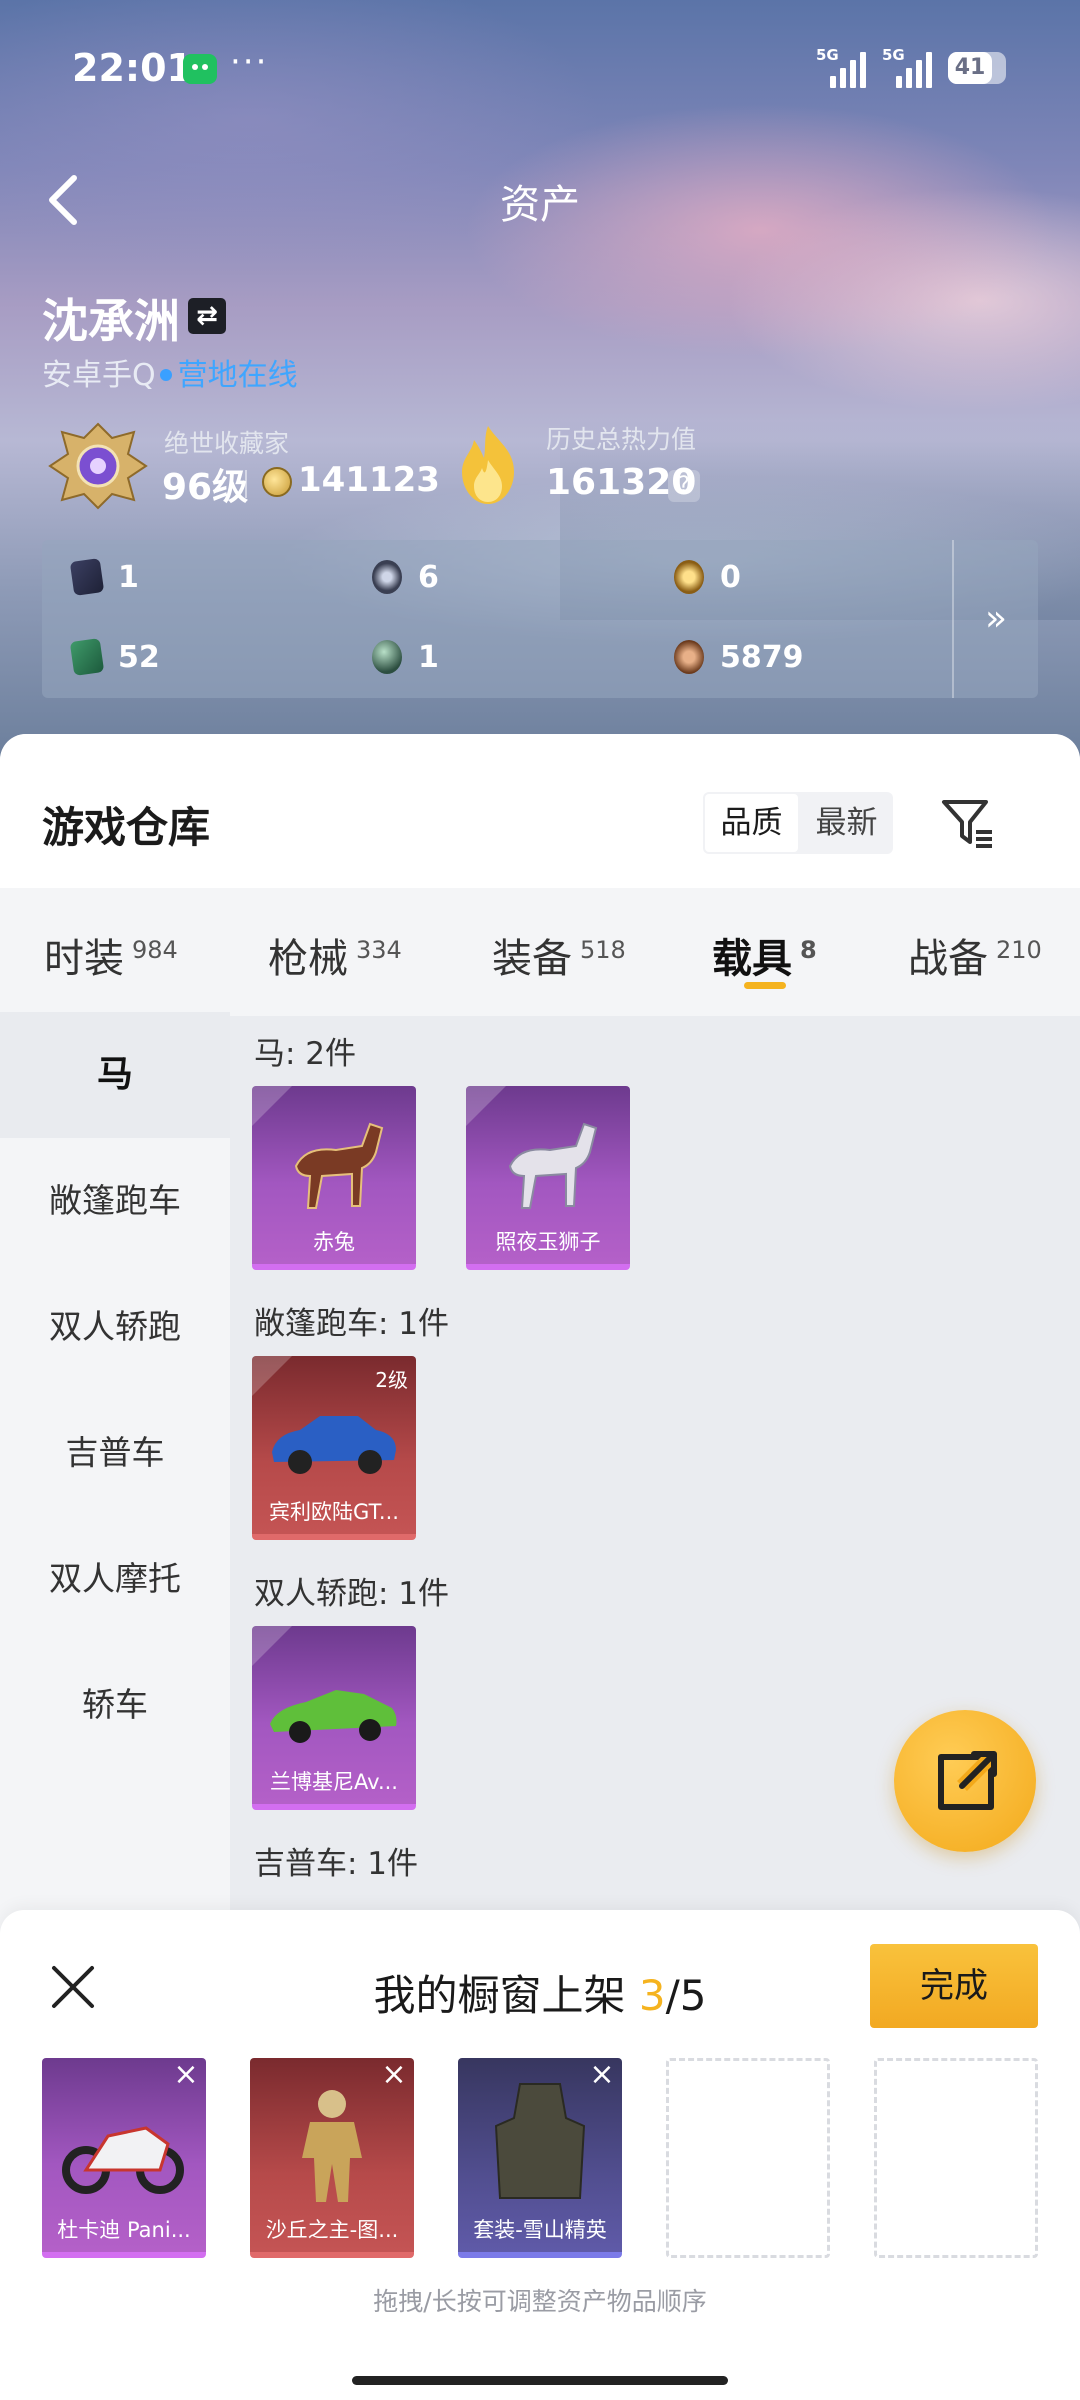 This screenshot has width=1080, height=2400. I want to click on rank-title: 绝世收藏家, so click(227, 443).